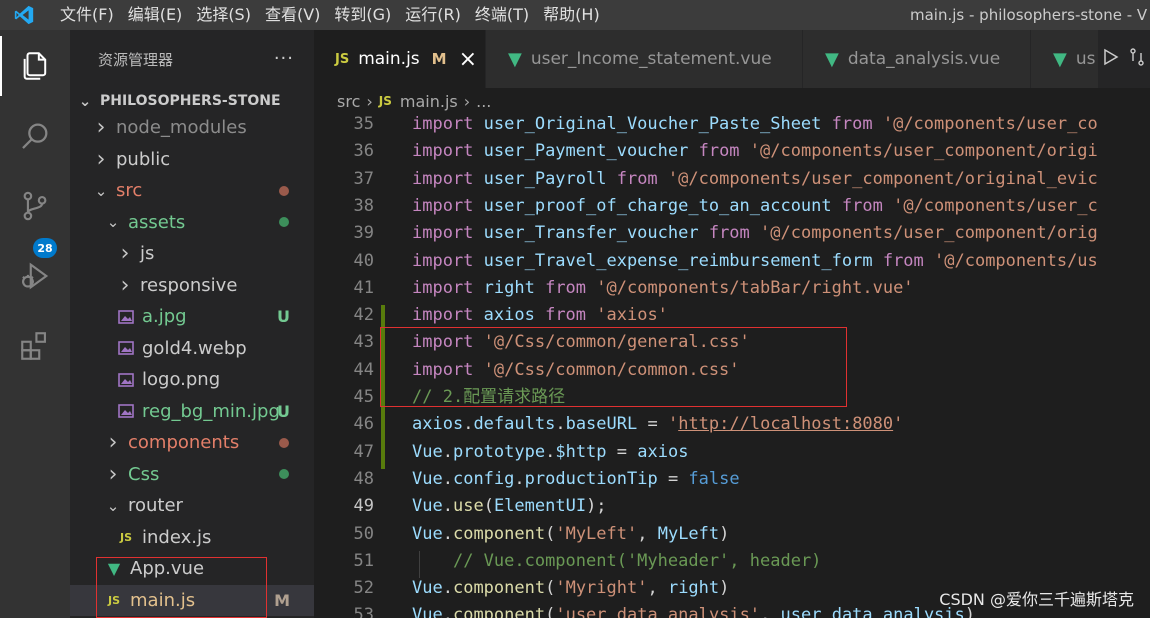 This screenshot has height=618, width=1150. What do you see at coordinates (157, 222) in the screenshot?
I see `tree-item-label: assets` at bounding box center [157, 222].